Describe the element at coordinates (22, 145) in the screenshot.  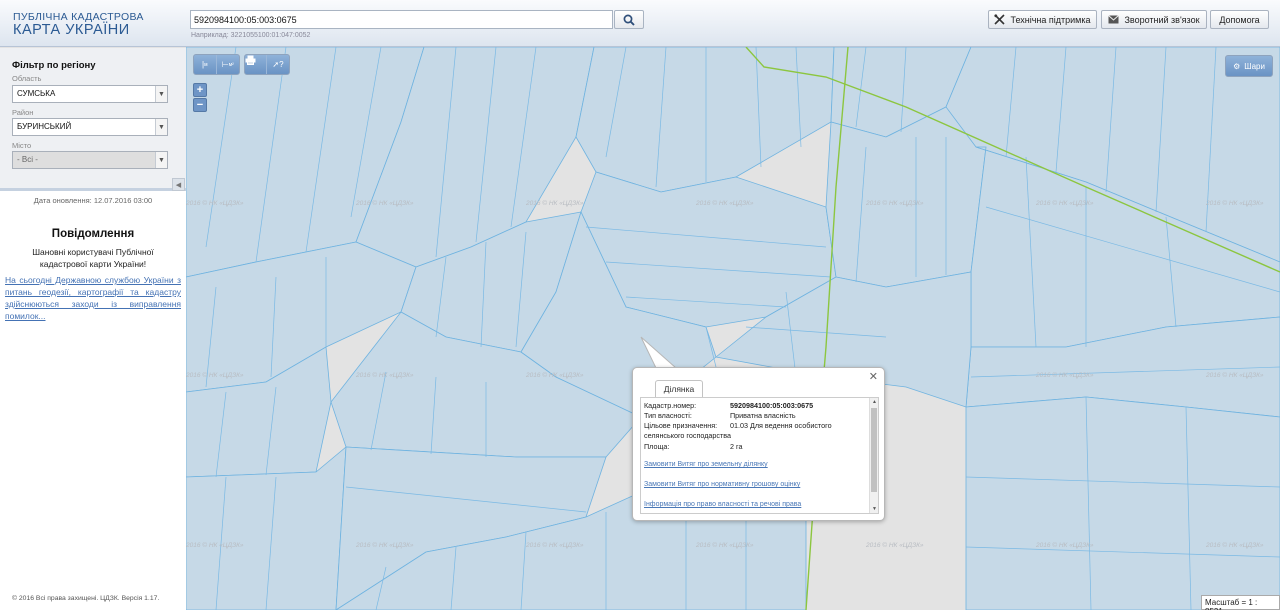
I see `city-label: Місто` at that location.